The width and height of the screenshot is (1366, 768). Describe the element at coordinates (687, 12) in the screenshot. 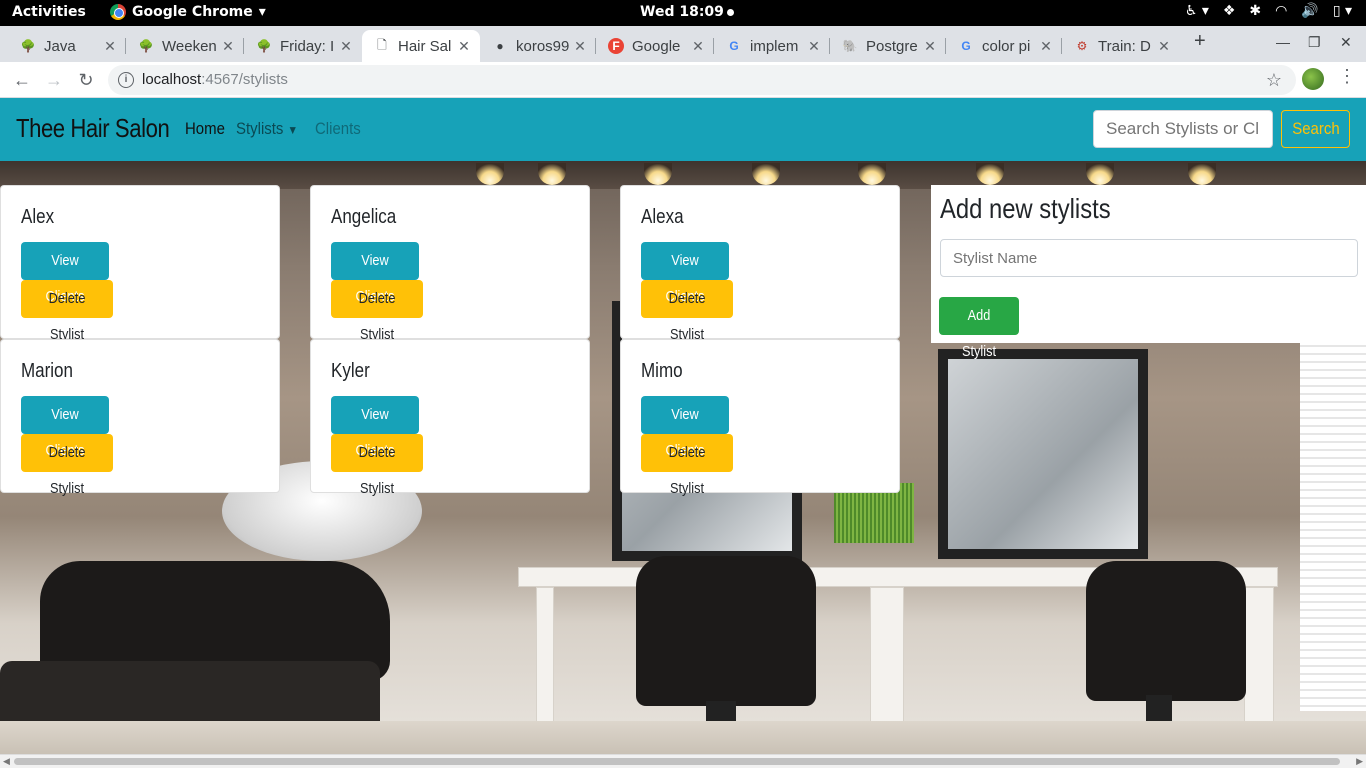

I see `clock: Wed 18:09` at that location.